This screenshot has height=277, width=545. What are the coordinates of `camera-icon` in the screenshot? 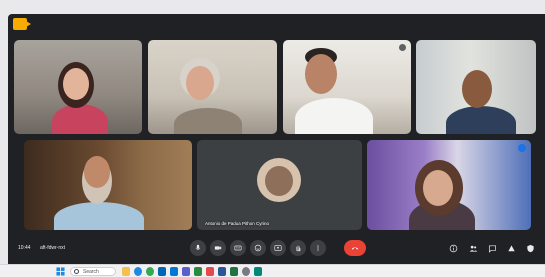 It's located at (218, 248).